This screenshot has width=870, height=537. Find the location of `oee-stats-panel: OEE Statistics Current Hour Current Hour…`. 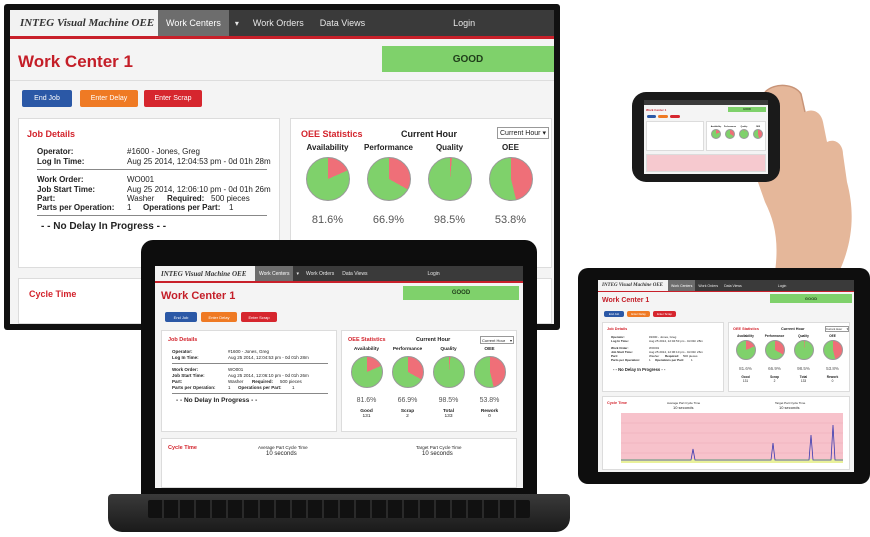

oee-stats-panel: OEE Statistics Current Hour Current Hour… is located at coordinates (429, 381).